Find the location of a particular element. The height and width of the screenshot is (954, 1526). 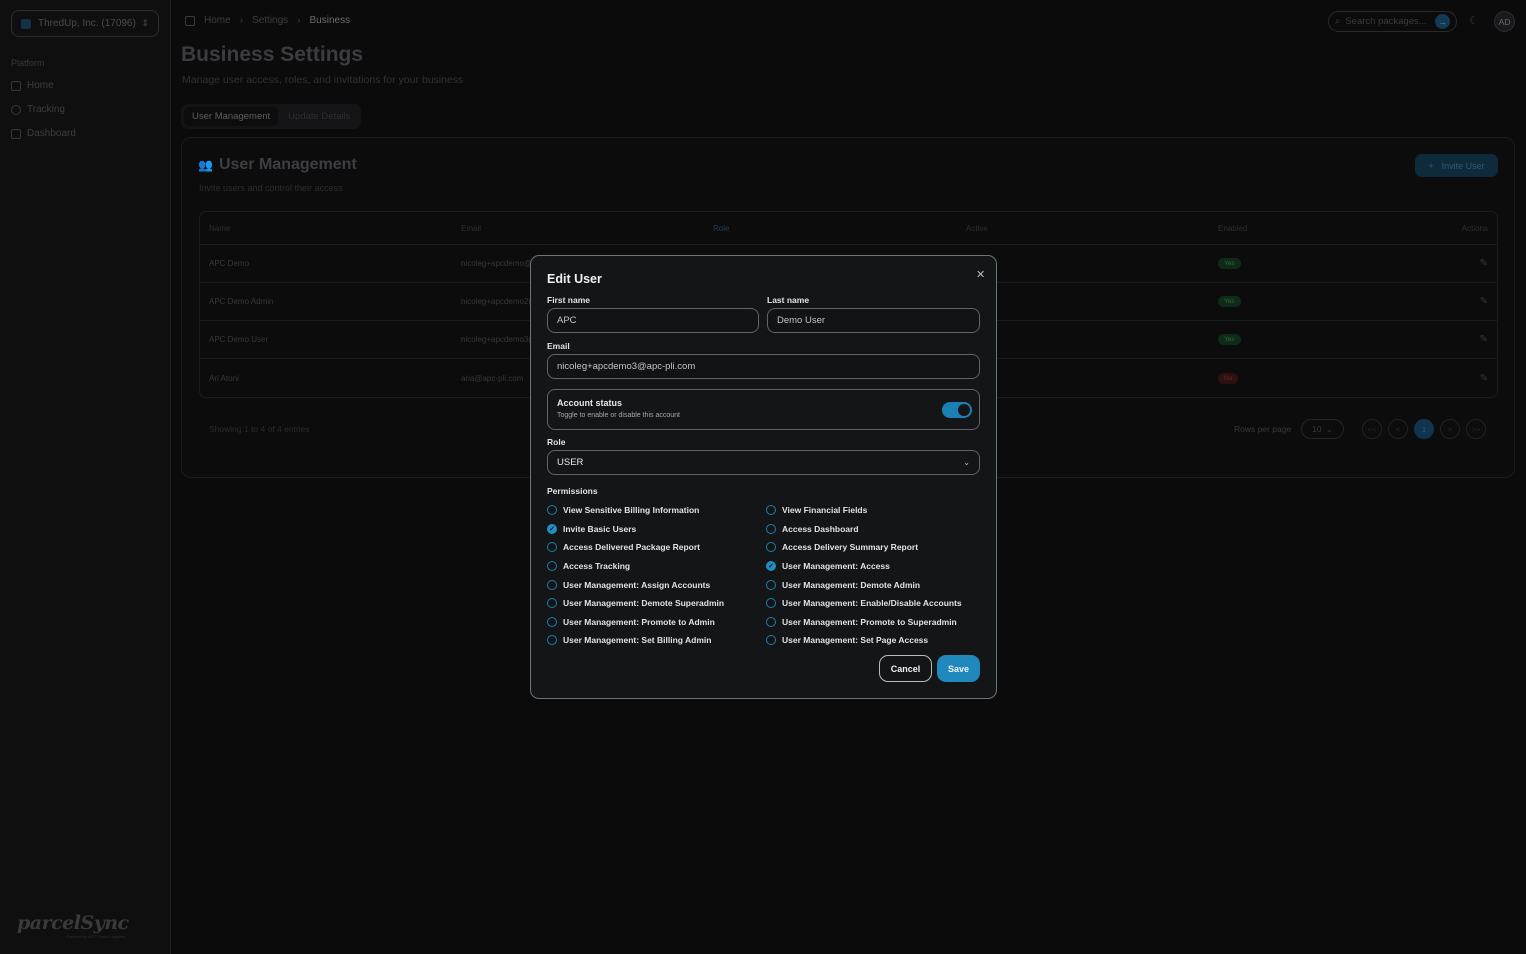

rows-per-page-select: 10 ⌄ is located at coordinates (1322, 429).